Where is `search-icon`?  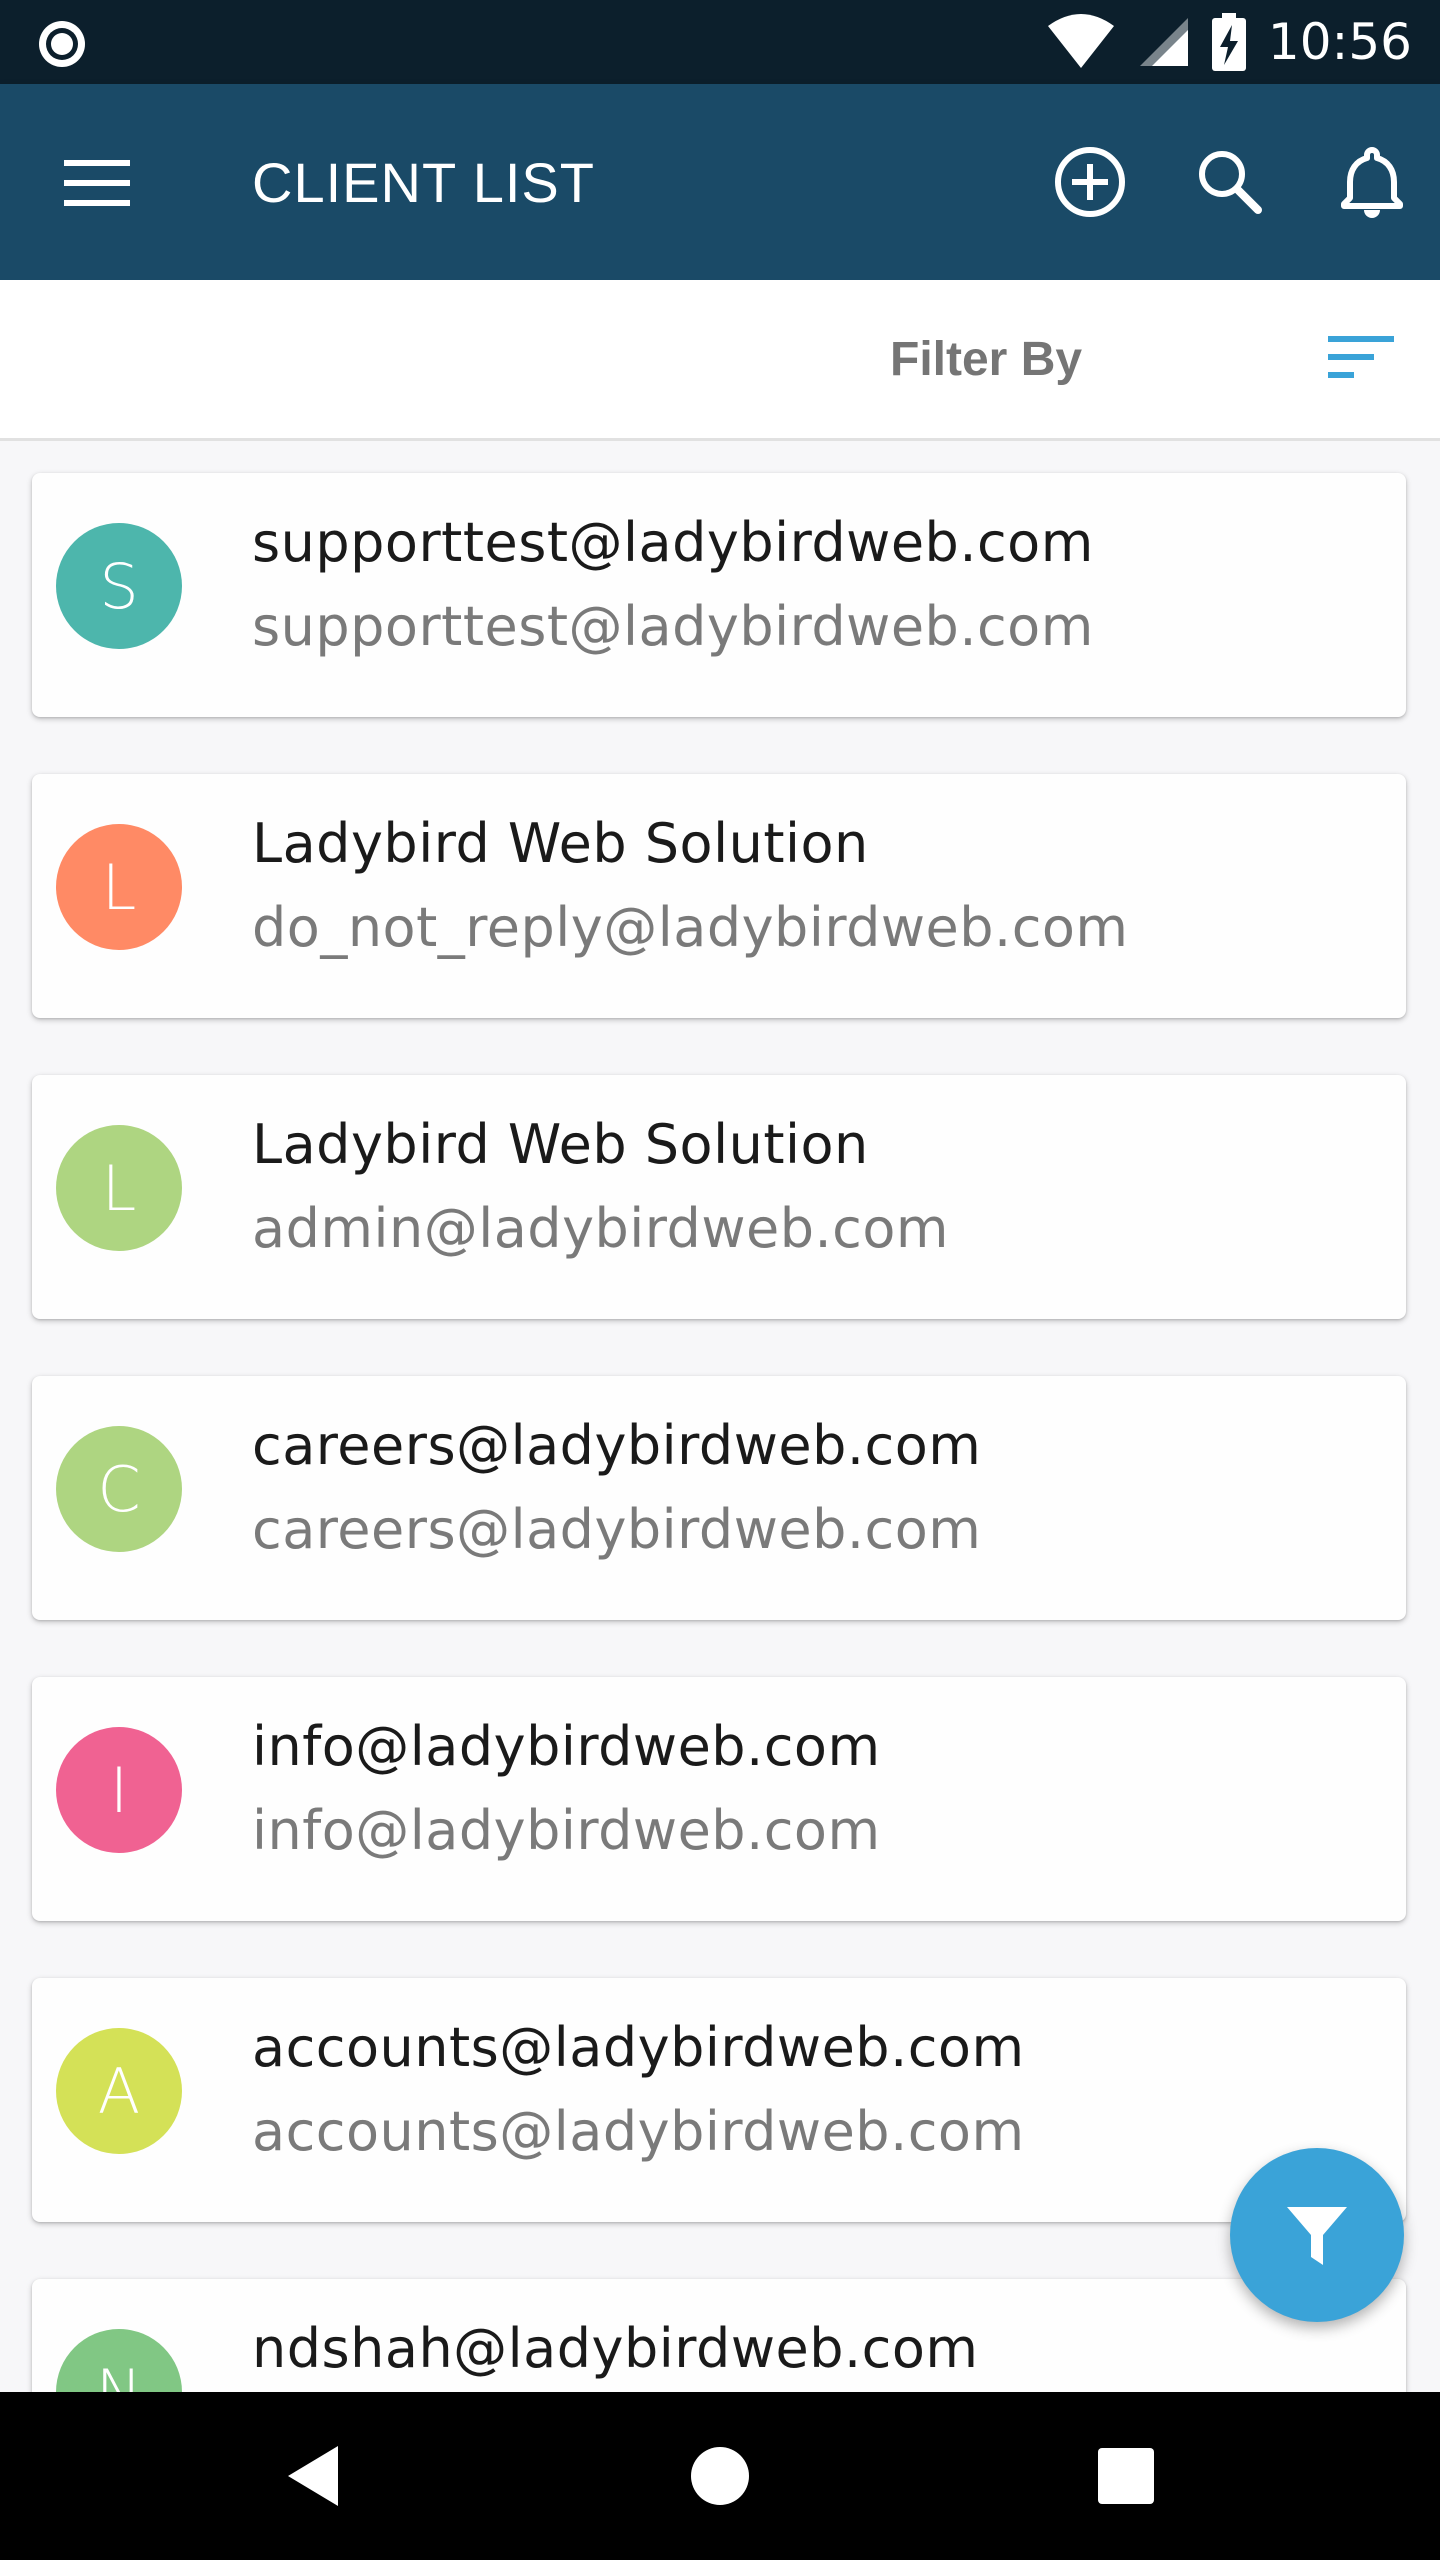
search-icon is located at coordinates (1230, 182).